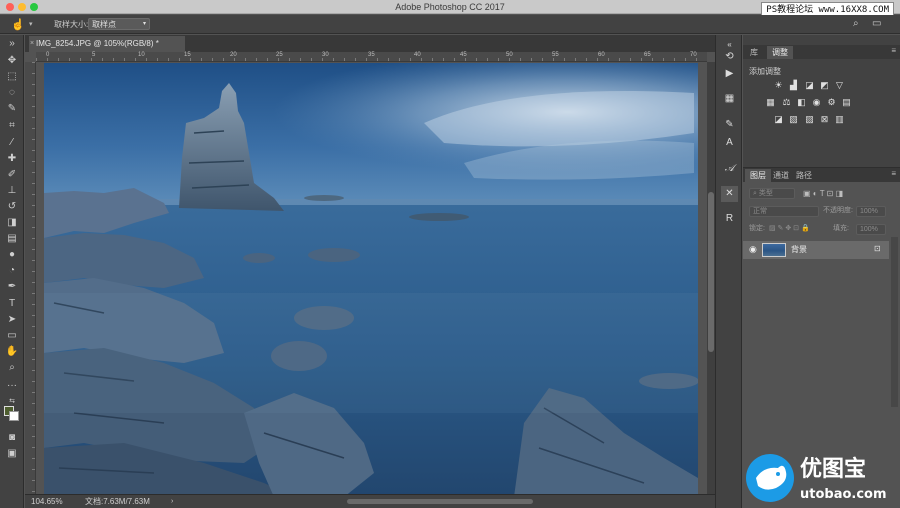 Image resolution: width=900 pixels, height=508 pixels. What do you see at coordinates (12, 352) in the screenshot?
I see `hand-icon: ✋` at bounding box center [12, 352].